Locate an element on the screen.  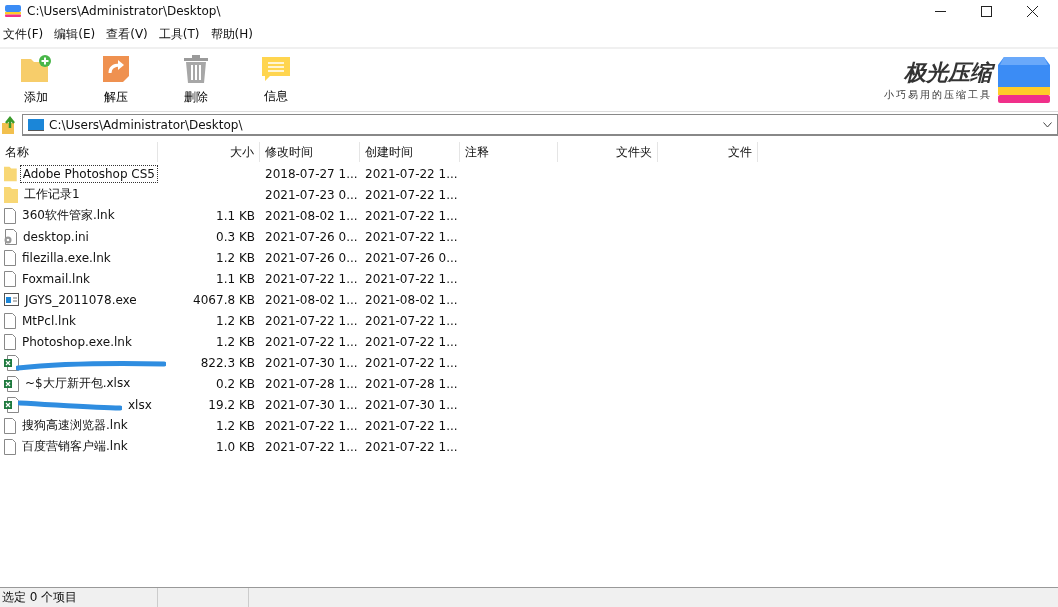
gear-file-icon is located at coordinates (10, 236).